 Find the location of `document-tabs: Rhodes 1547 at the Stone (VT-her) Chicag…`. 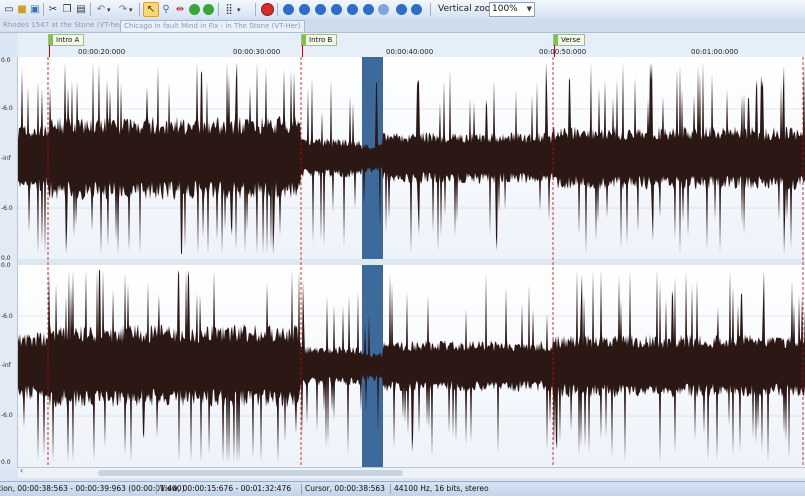

document-tabs: Rhodes 1547 at the Stone (VT-her) Chicag… is located at coordinates (402, 26).